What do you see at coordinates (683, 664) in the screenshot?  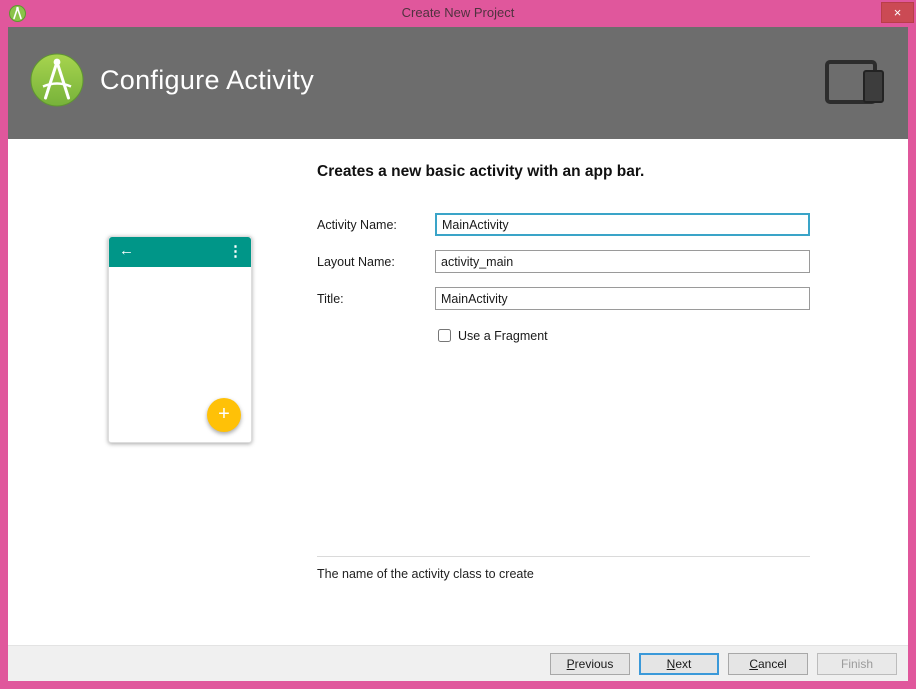 I see `next-label: ext` at bounding box center [683, 664].